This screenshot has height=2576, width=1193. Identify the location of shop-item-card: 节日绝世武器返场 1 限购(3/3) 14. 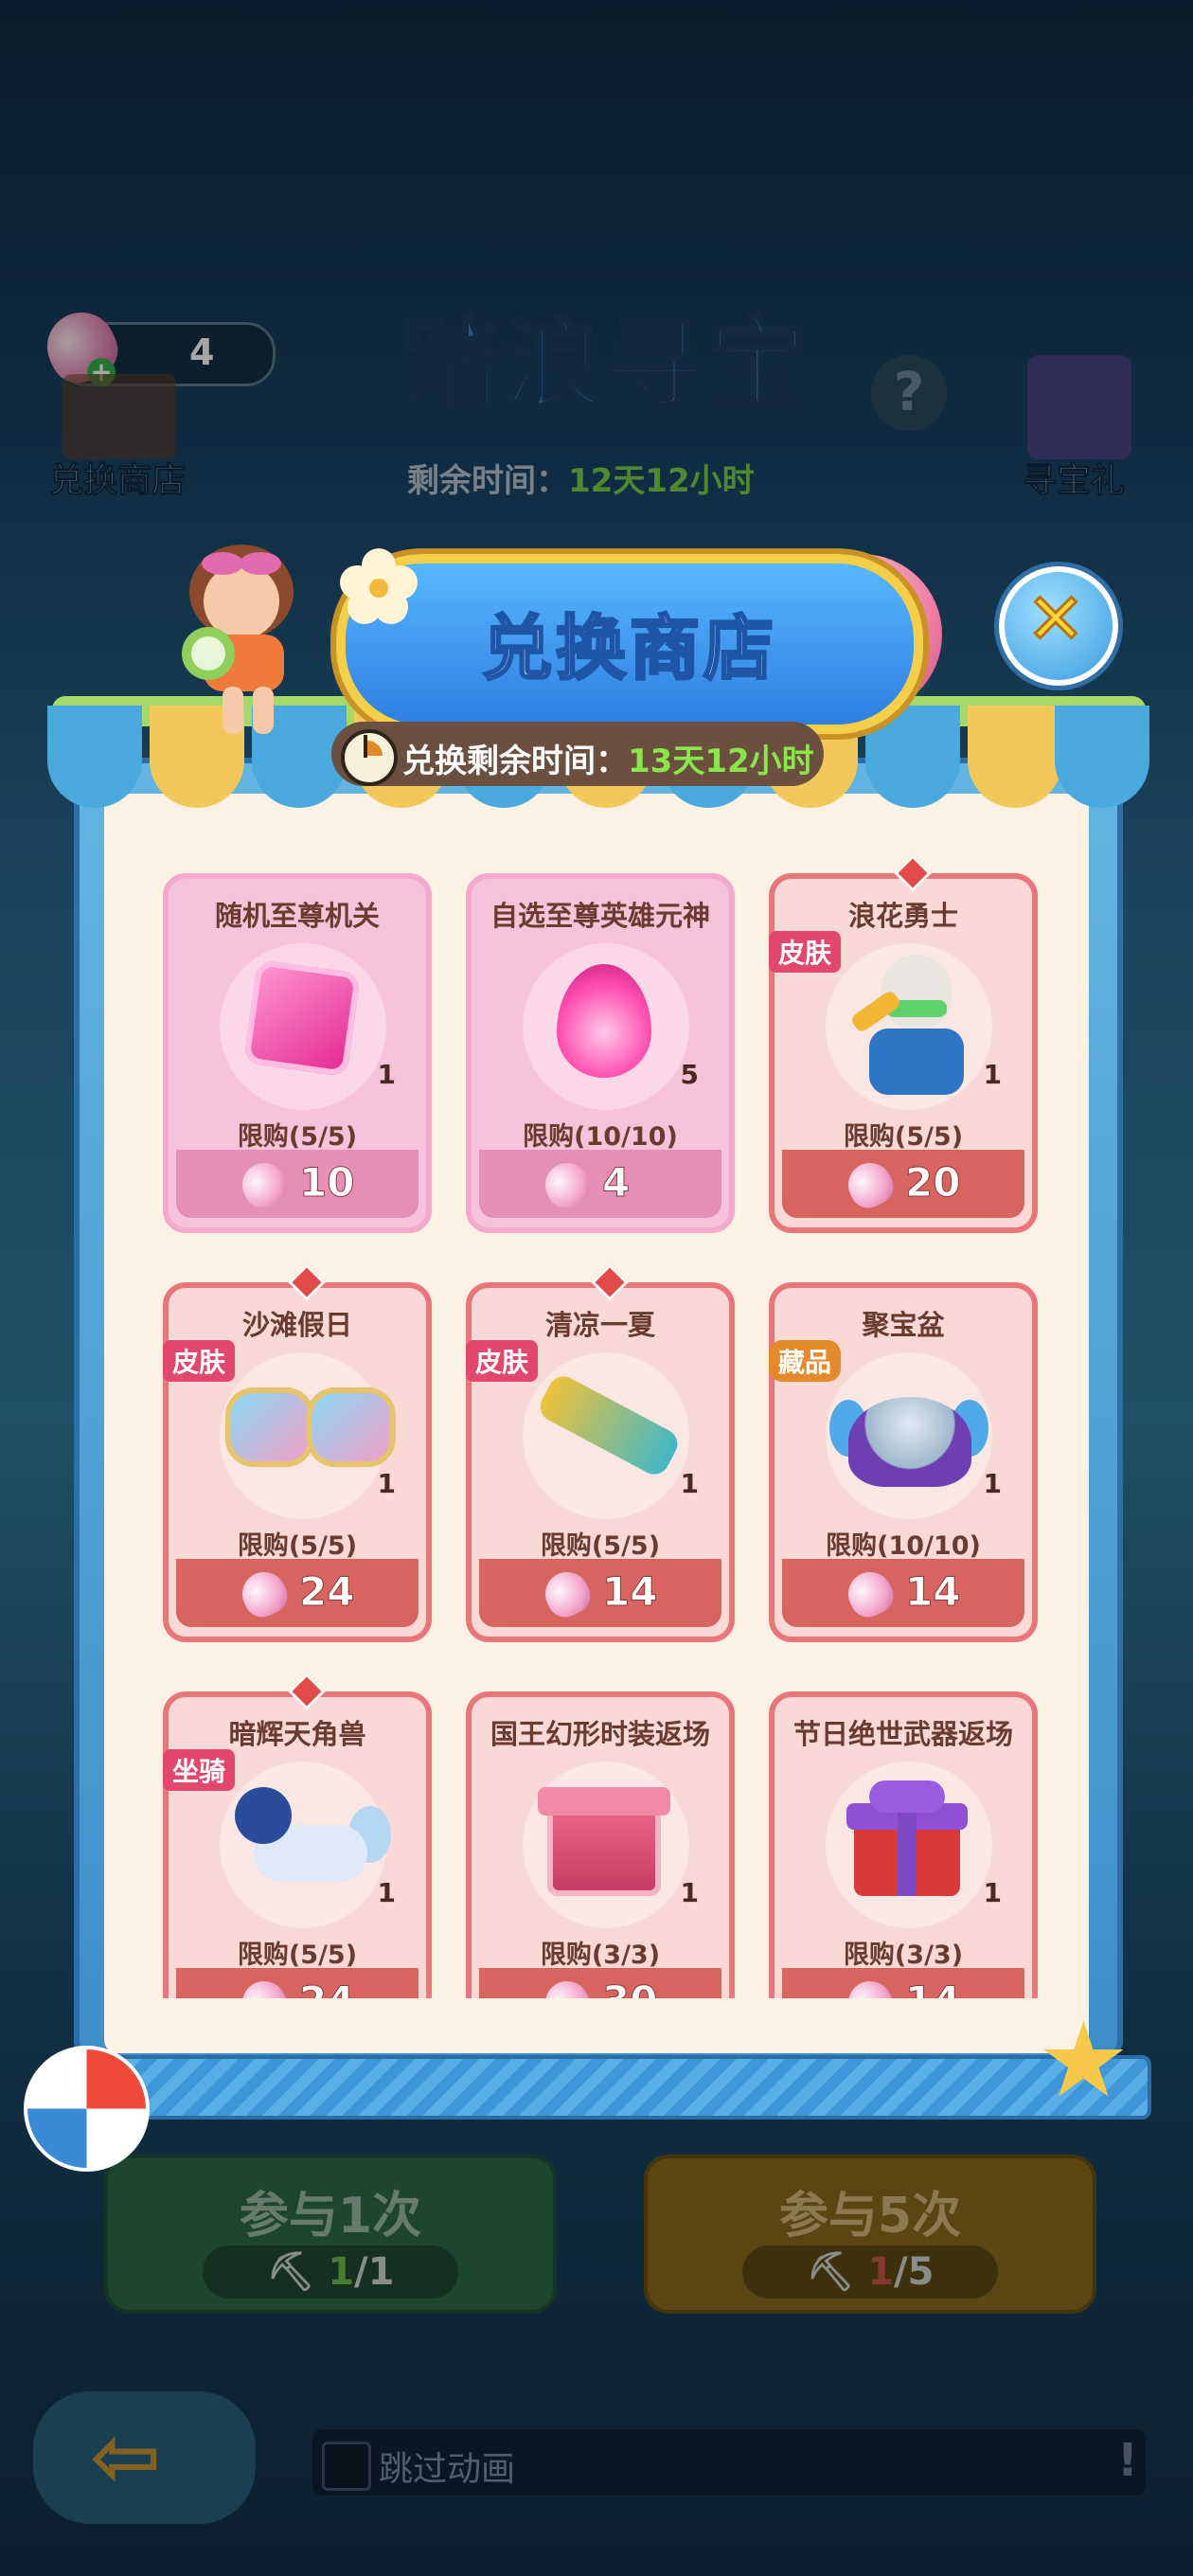
(903, 1844).